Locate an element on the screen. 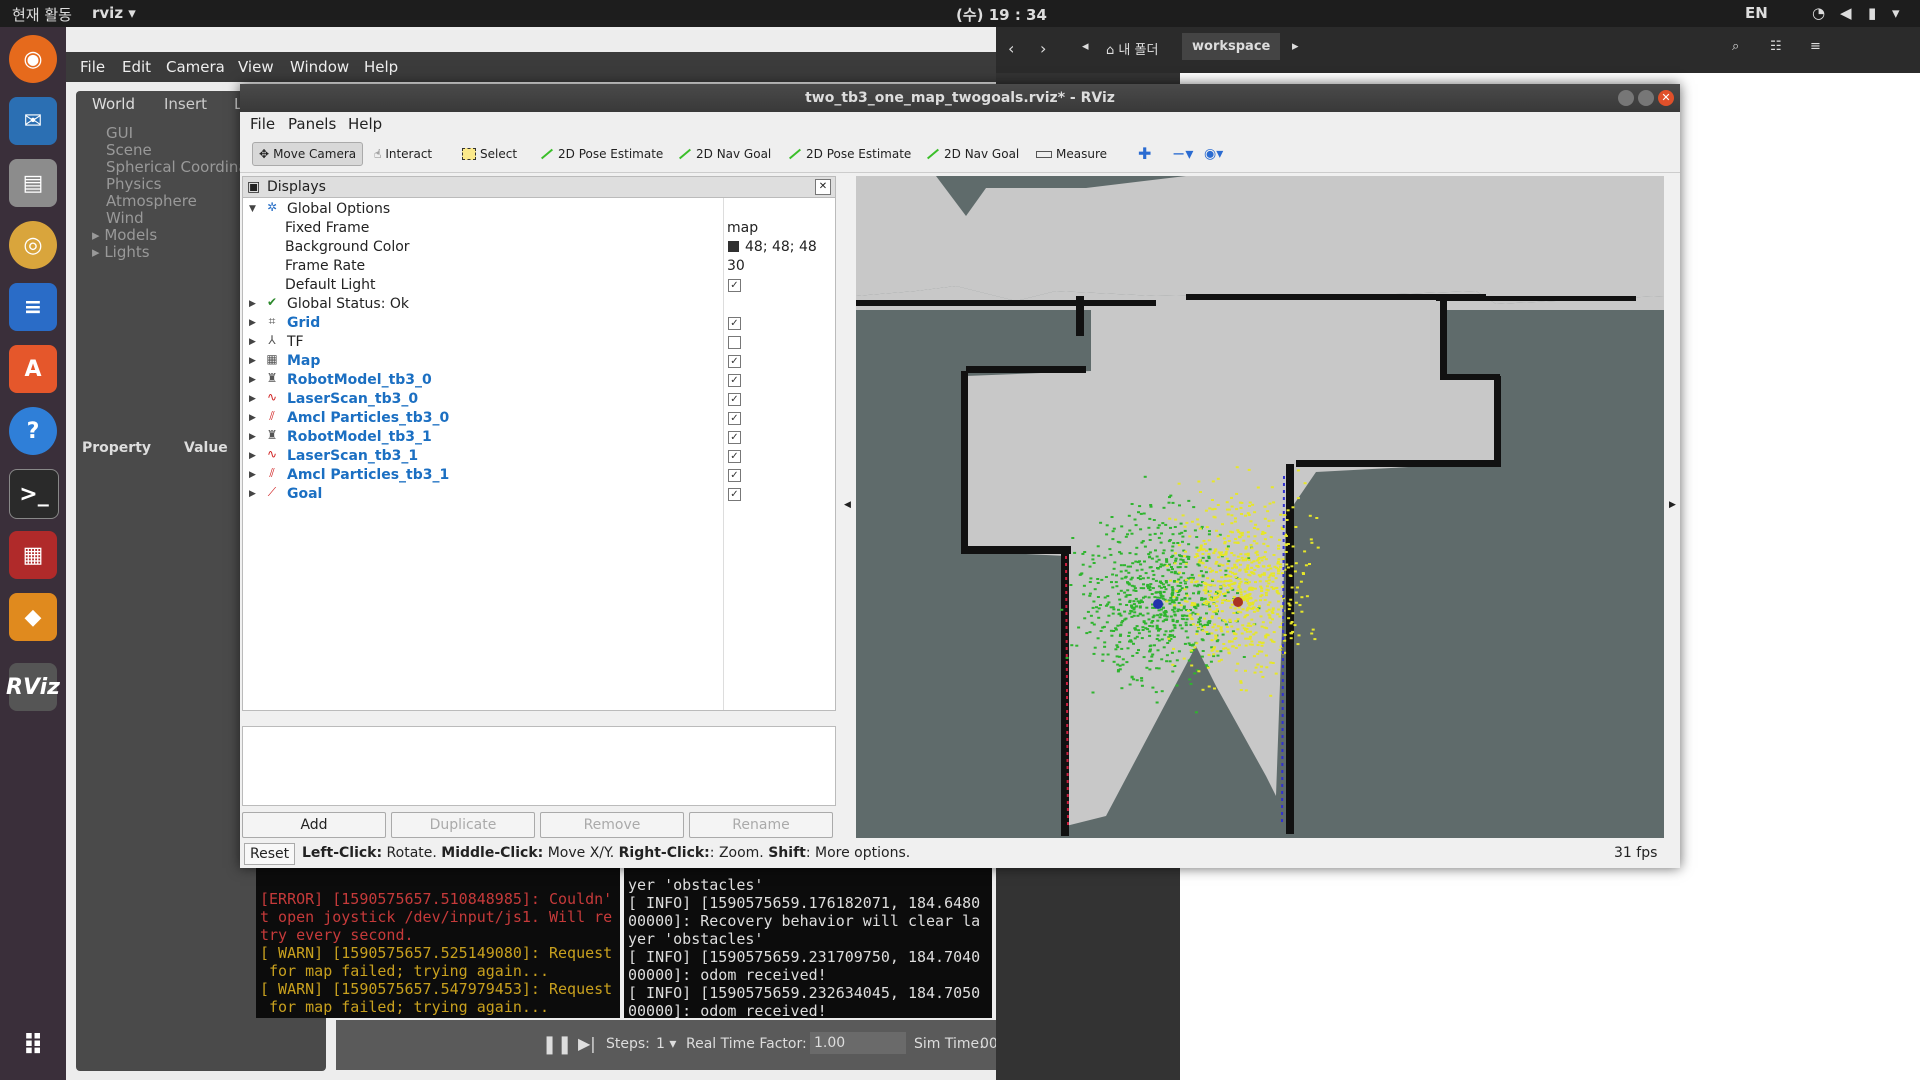  display-row-amcl-1: ▶ ⫽ Amcl Particles_tb3_1 ✓ is located at coordinates (538, 475).